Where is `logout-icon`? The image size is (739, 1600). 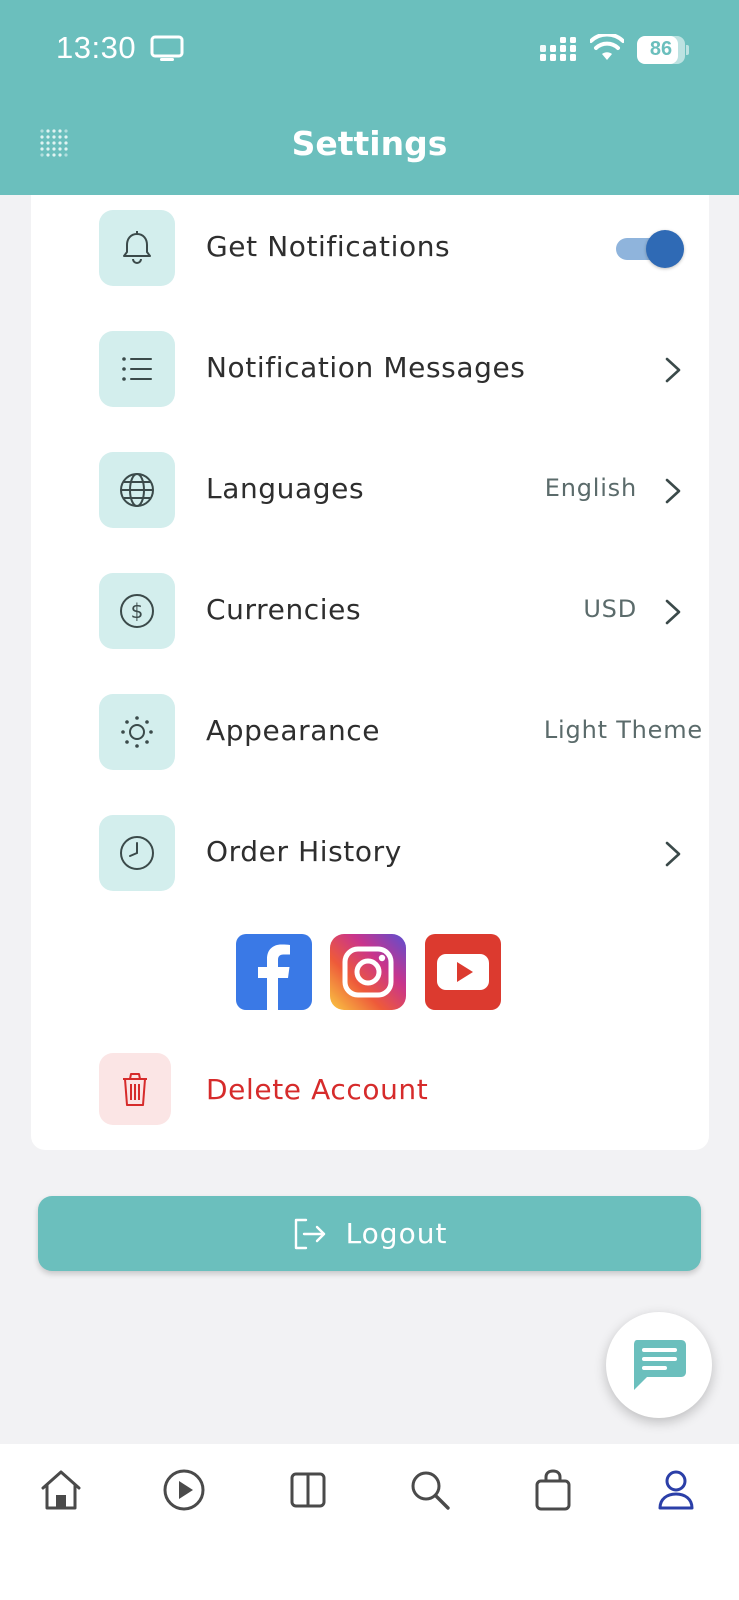
logout-icon is located at coordinates (309, 1233).